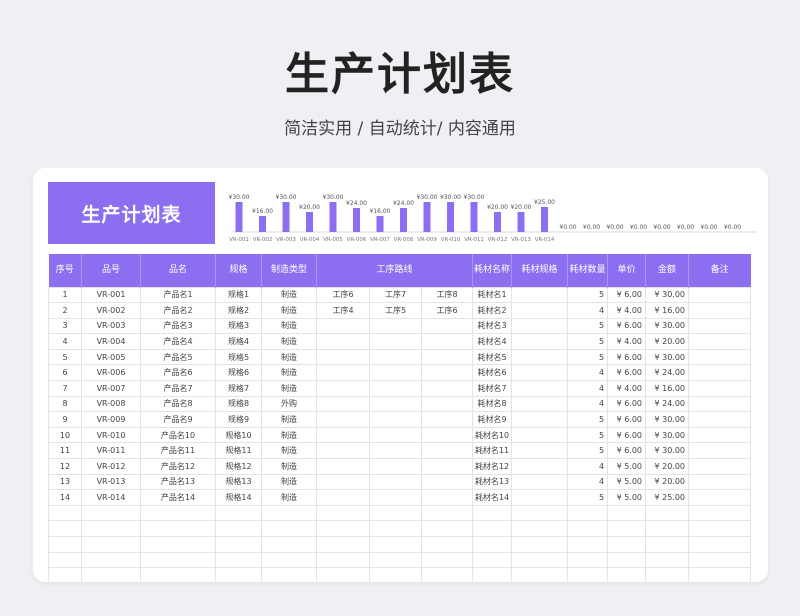 The width and height of the screenshot is (800, 616). Describe the element at coordinates (626, 270) in the screenshot. I see `col-header-price: 单价` at that location.